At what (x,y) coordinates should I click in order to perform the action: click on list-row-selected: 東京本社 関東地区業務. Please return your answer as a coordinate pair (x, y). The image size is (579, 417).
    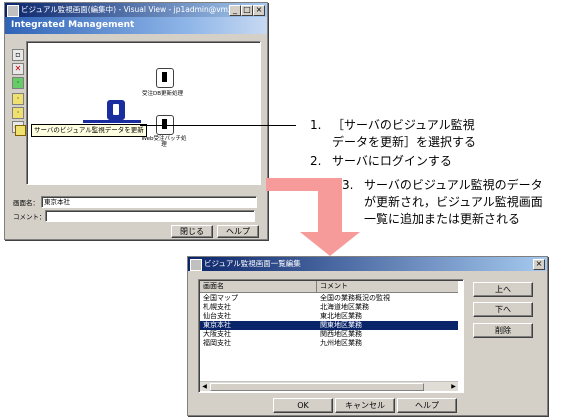
    Looking at the image, I should click on (329, 325).